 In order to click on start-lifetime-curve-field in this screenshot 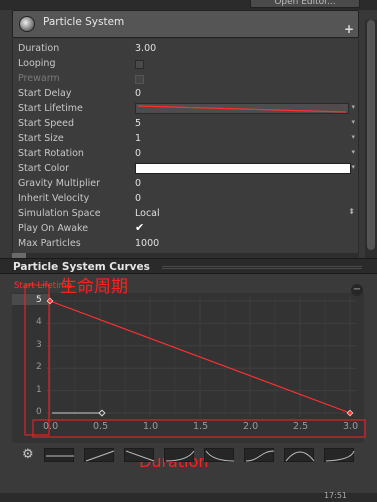, I will do `click(242, 108)`.